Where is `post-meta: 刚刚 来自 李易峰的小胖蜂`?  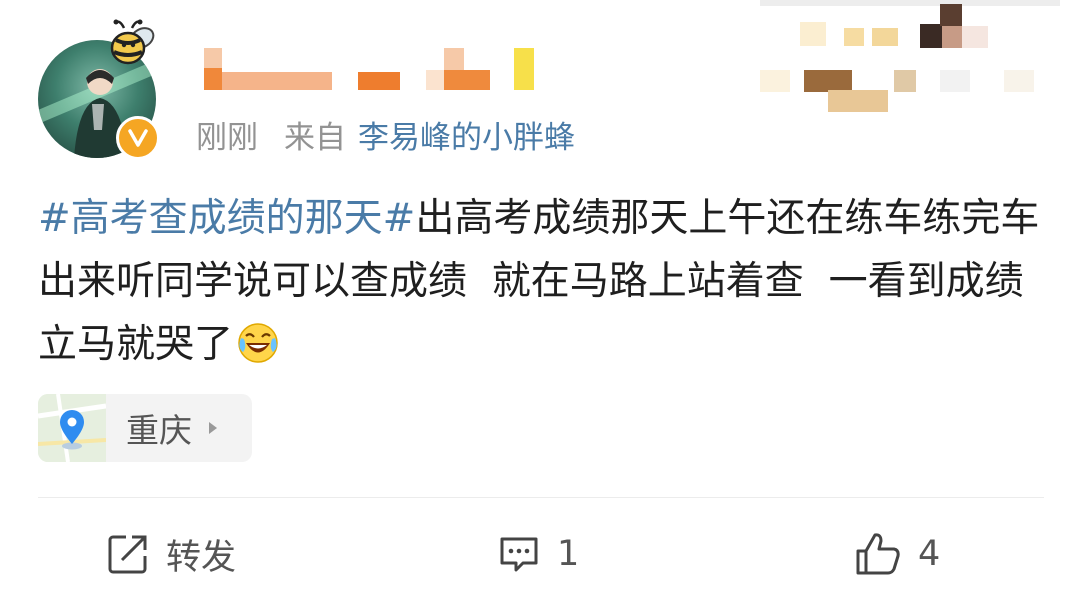
post-meta: 刚刚 来自 李易峰的小胖蜂 is located at coordinates (385, 134).